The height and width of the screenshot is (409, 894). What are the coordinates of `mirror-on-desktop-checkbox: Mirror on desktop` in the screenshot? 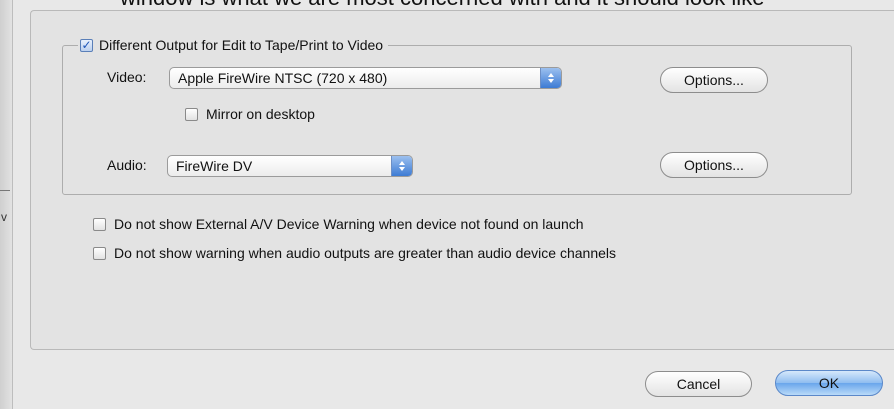 It's located at (250, 114).